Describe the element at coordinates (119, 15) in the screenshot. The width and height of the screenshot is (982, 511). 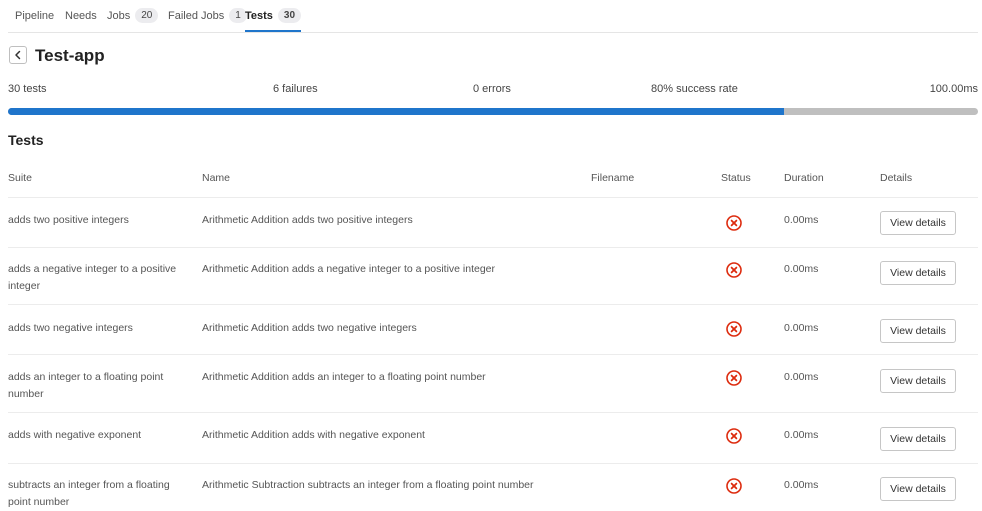
I see `tab-jobs-label: Jobs` at that location.